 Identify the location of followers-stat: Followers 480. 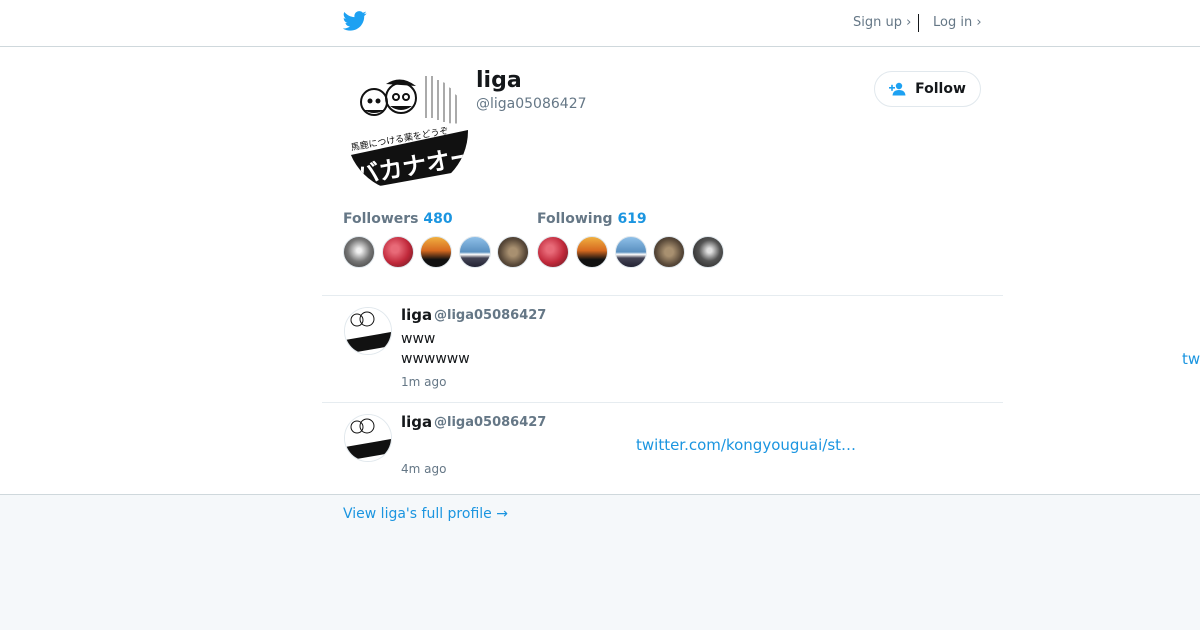
(398, 219).